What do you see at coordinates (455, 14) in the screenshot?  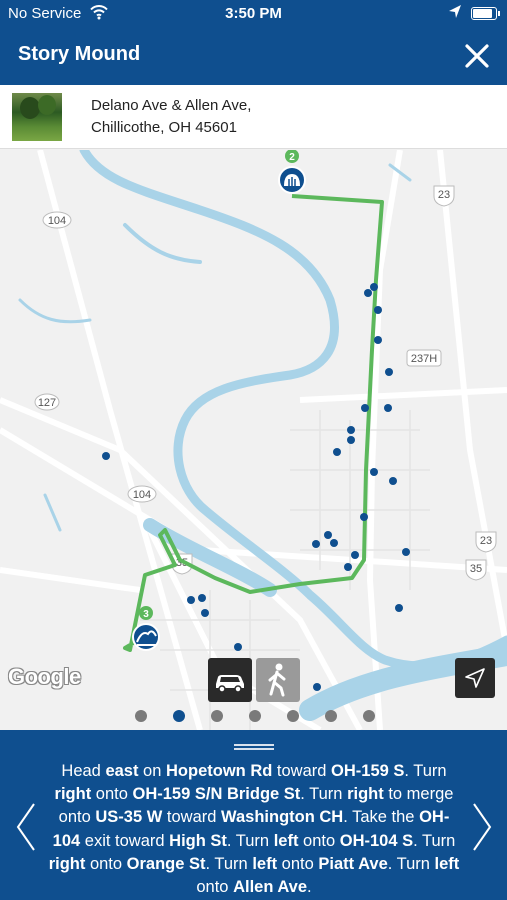 I see `location-arrow-icon` at bounding box center [455, 14].